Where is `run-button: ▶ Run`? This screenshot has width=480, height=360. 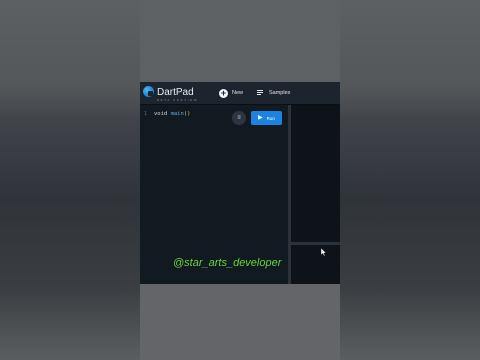
run-button: ▶ Run is located at coordinates (266, 118).